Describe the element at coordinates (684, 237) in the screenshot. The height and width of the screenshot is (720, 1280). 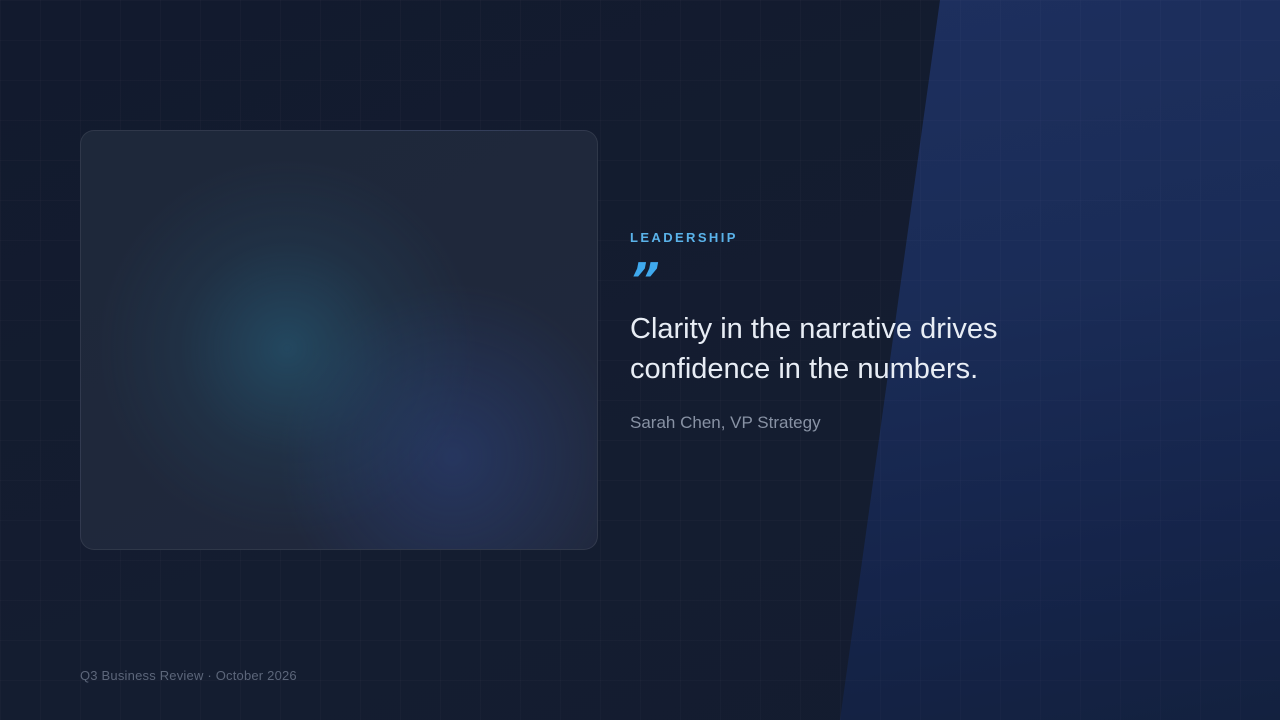
I see `section-label: LEADERSHIP` at that location.